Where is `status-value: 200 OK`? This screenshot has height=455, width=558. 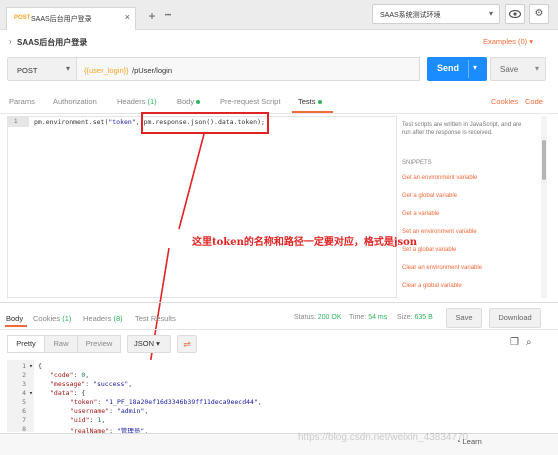 status-value: 200 OK is located at coordinates (329, 317).